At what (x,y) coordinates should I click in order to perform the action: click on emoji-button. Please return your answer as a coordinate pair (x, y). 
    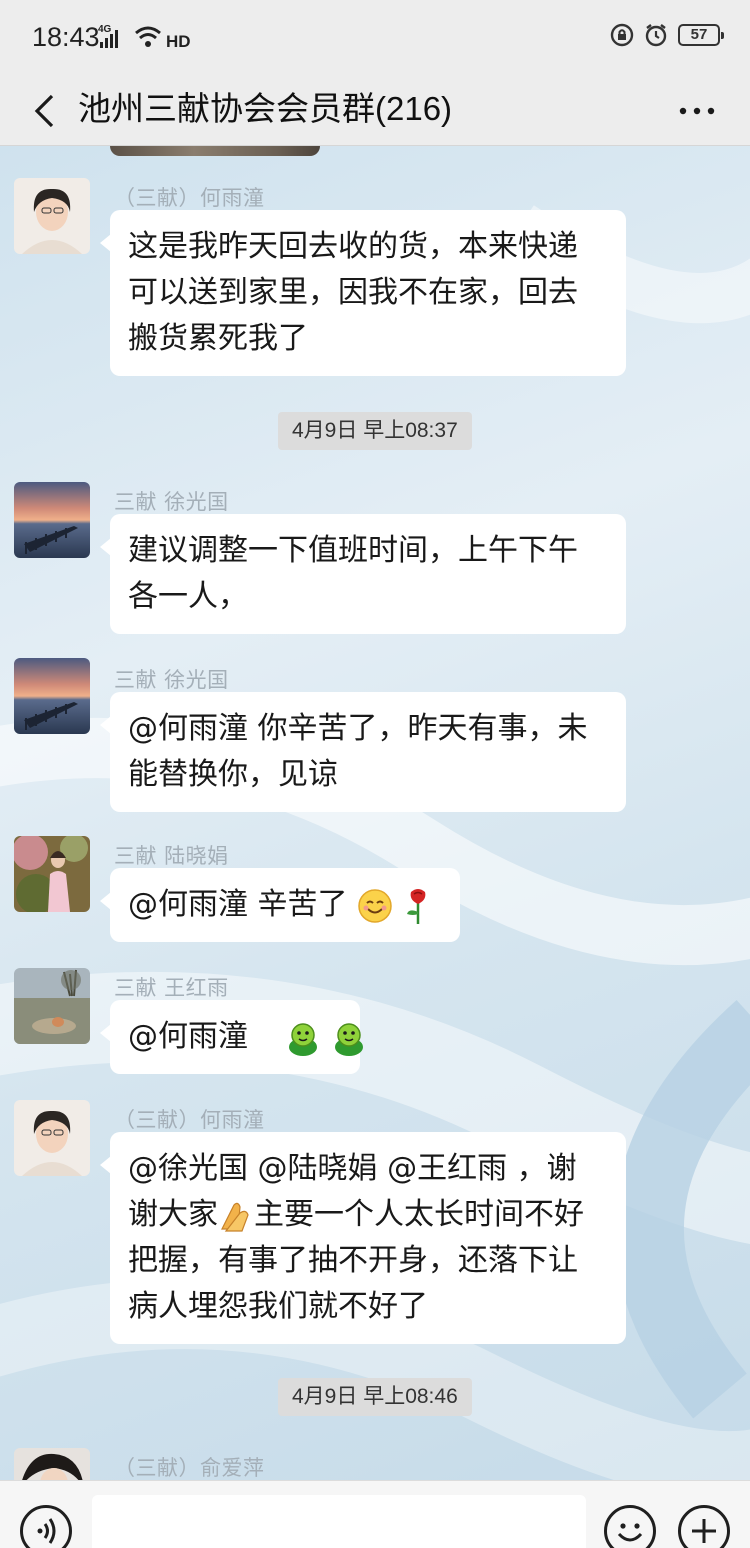
    Looking at the image, I should click on (630, 1526).